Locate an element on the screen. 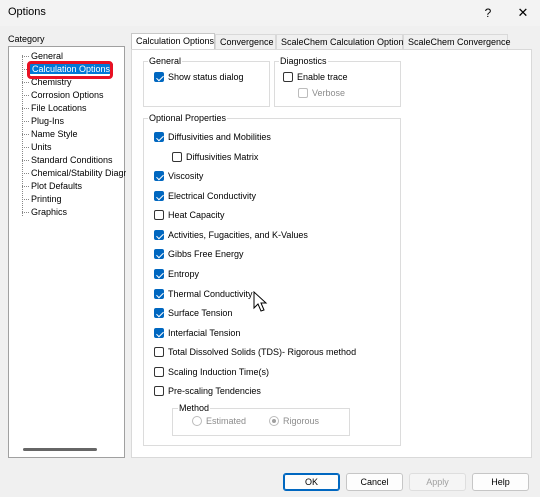 This screenshot has height=497, width=540. tab-convergence: Convergence is located at coordinates (245, 42).